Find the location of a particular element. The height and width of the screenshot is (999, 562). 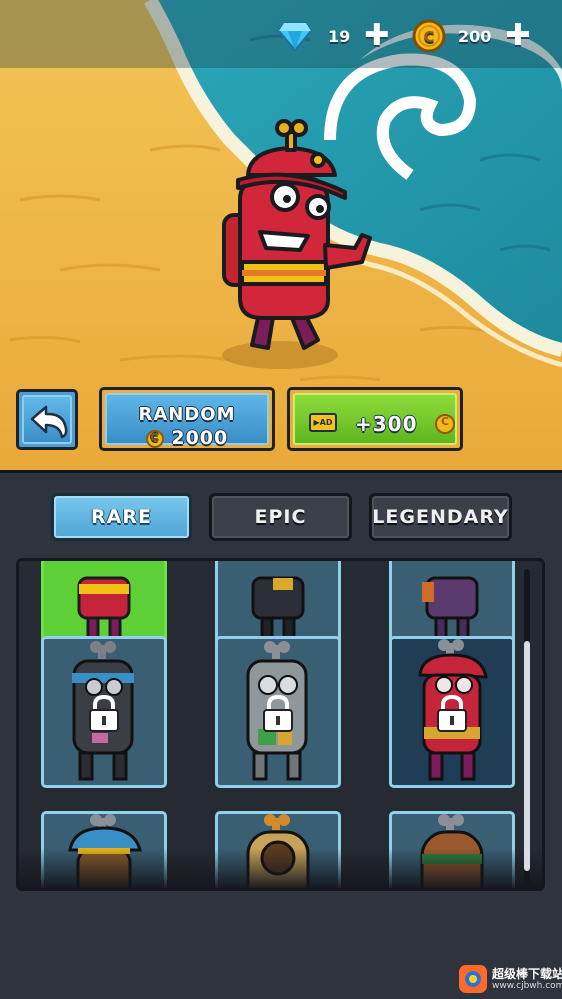

random-unlock-button: RANDOM 2000 is located at coordinates (187, 419).